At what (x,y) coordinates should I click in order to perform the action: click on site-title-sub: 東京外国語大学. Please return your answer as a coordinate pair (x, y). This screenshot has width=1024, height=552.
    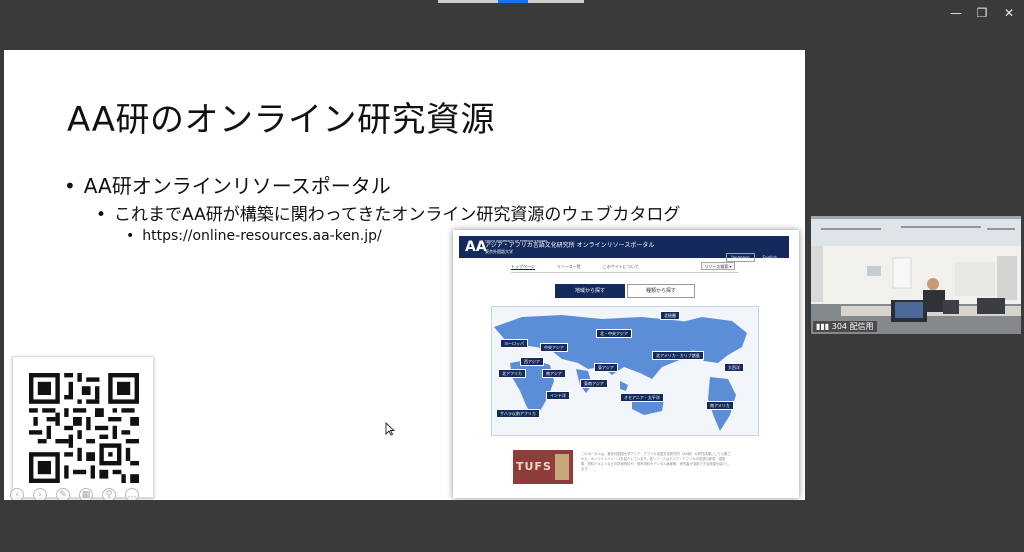
    Looking at the image, I should click on (499, 251).